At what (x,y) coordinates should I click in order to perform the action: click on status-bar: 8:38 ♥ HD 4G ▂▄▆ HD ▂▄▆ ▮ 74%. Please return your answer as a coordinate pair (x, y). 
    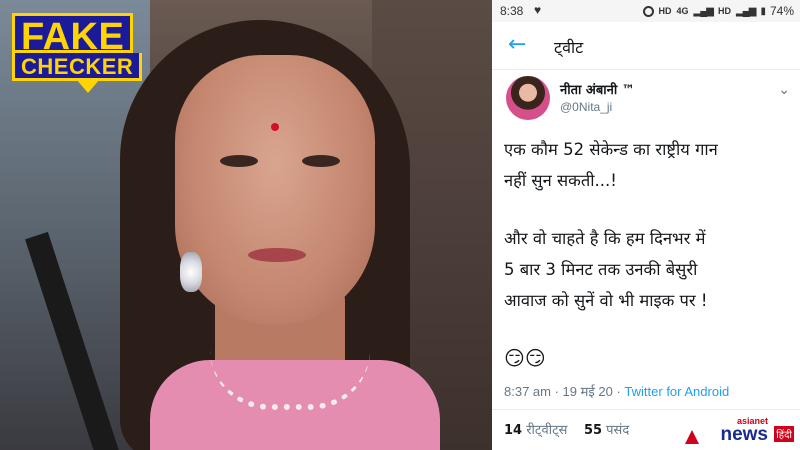
    Looking at the image, I should click on (646, 11).